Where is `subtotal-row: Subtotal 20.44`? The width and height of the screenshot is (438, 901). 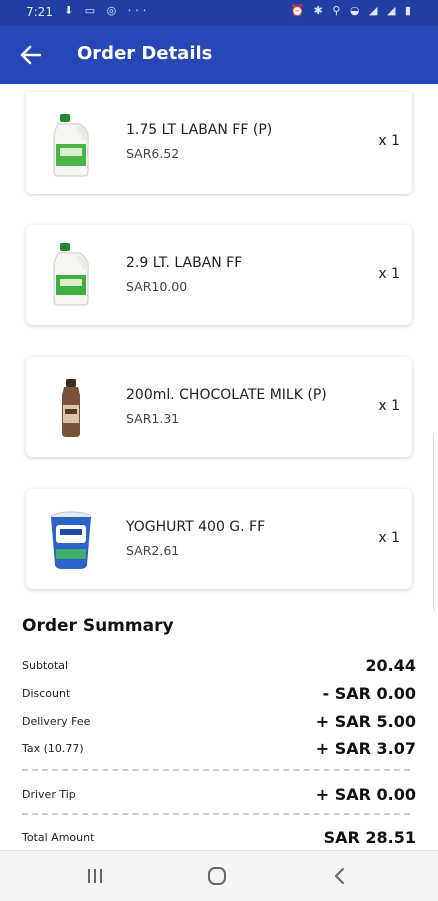
subtotal-row: Subtotal 20.44 is located at coordinates (219, 664).